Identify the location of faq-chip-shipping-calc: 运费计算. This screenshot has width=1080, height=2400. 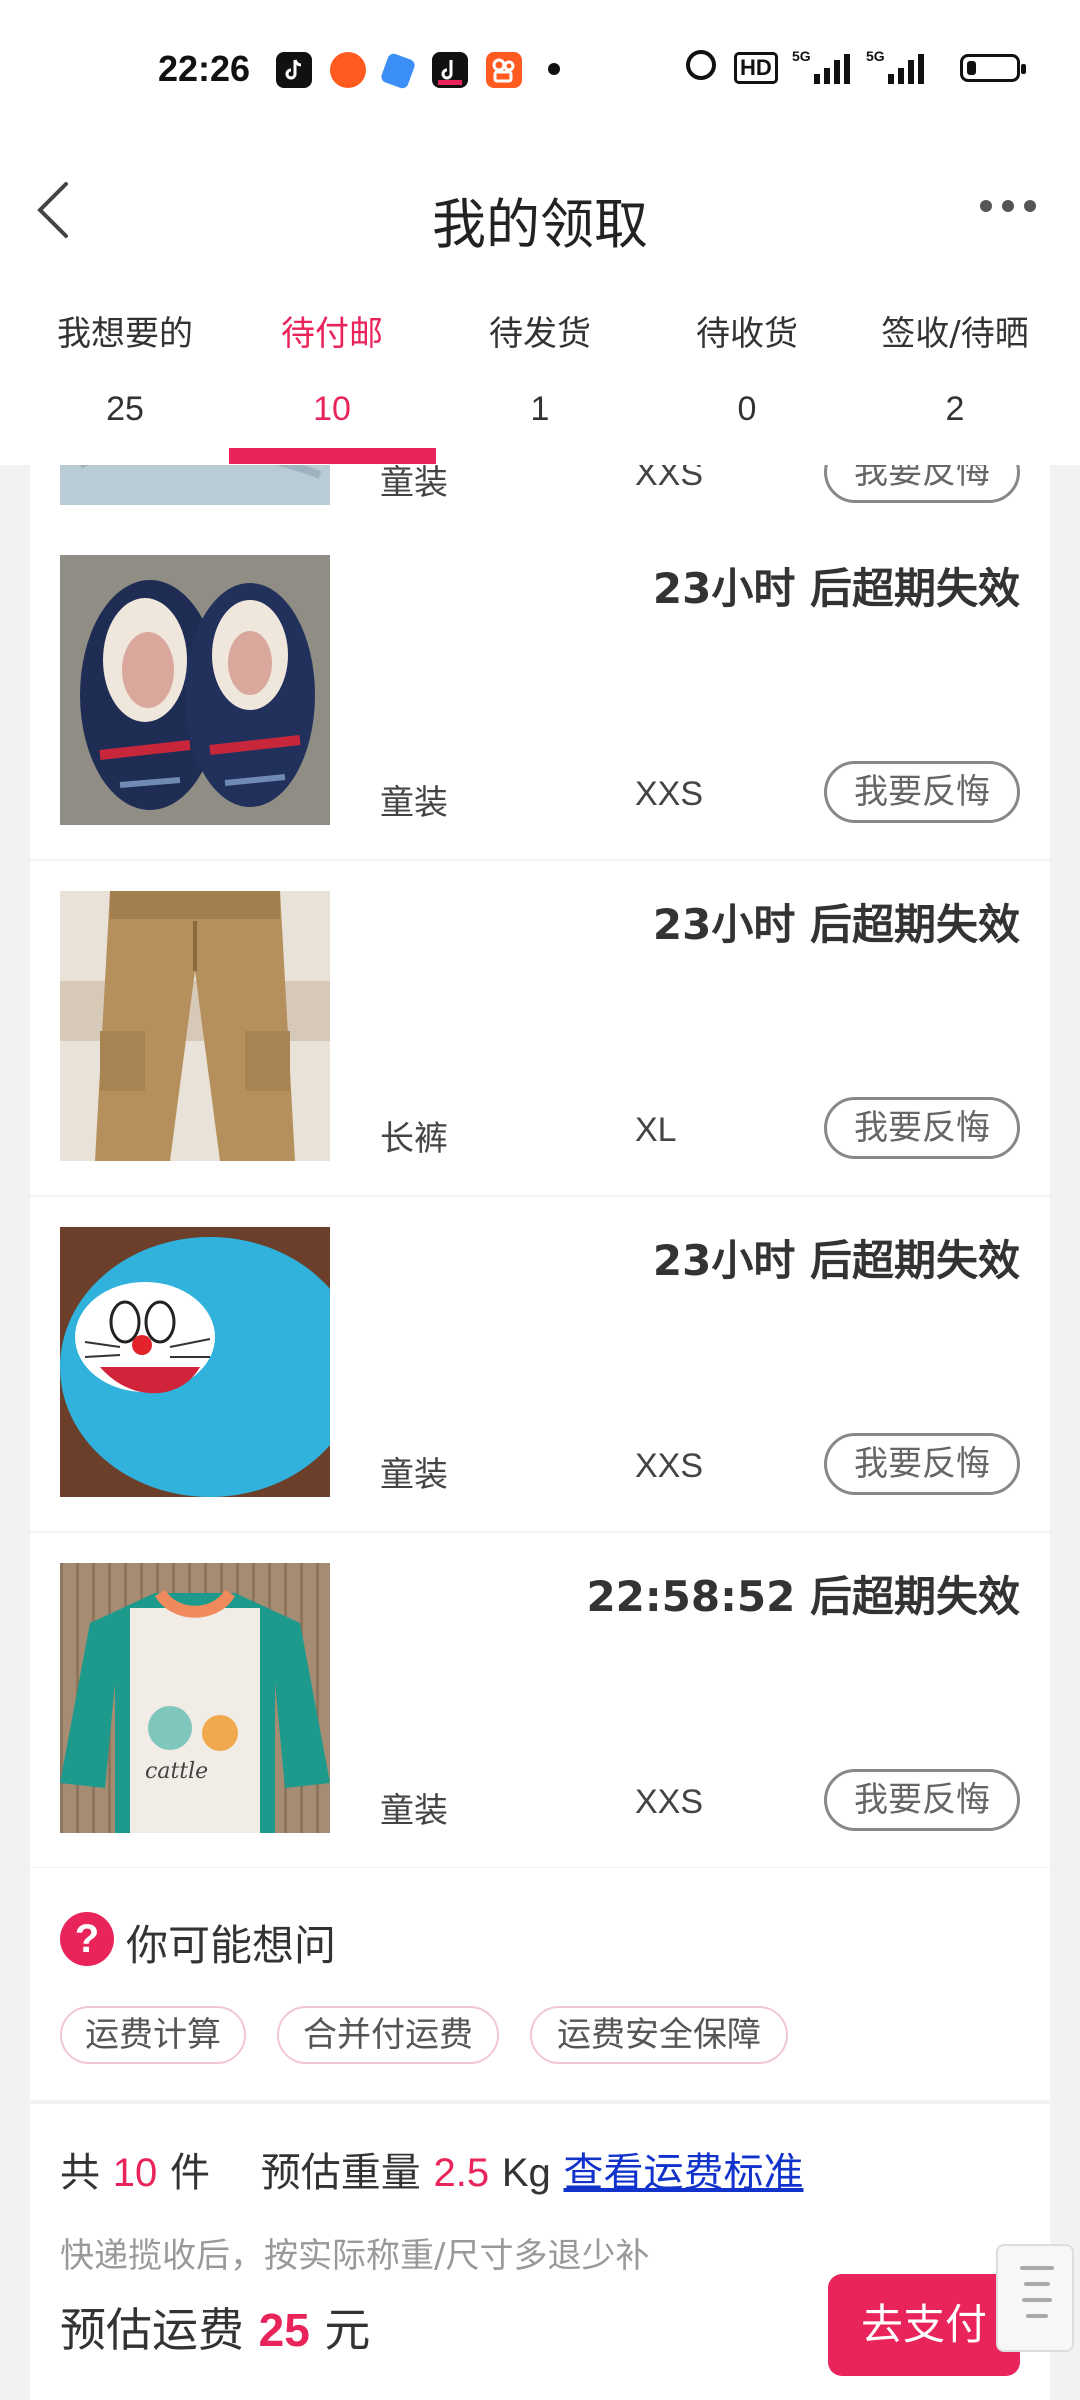
(153, 2035).